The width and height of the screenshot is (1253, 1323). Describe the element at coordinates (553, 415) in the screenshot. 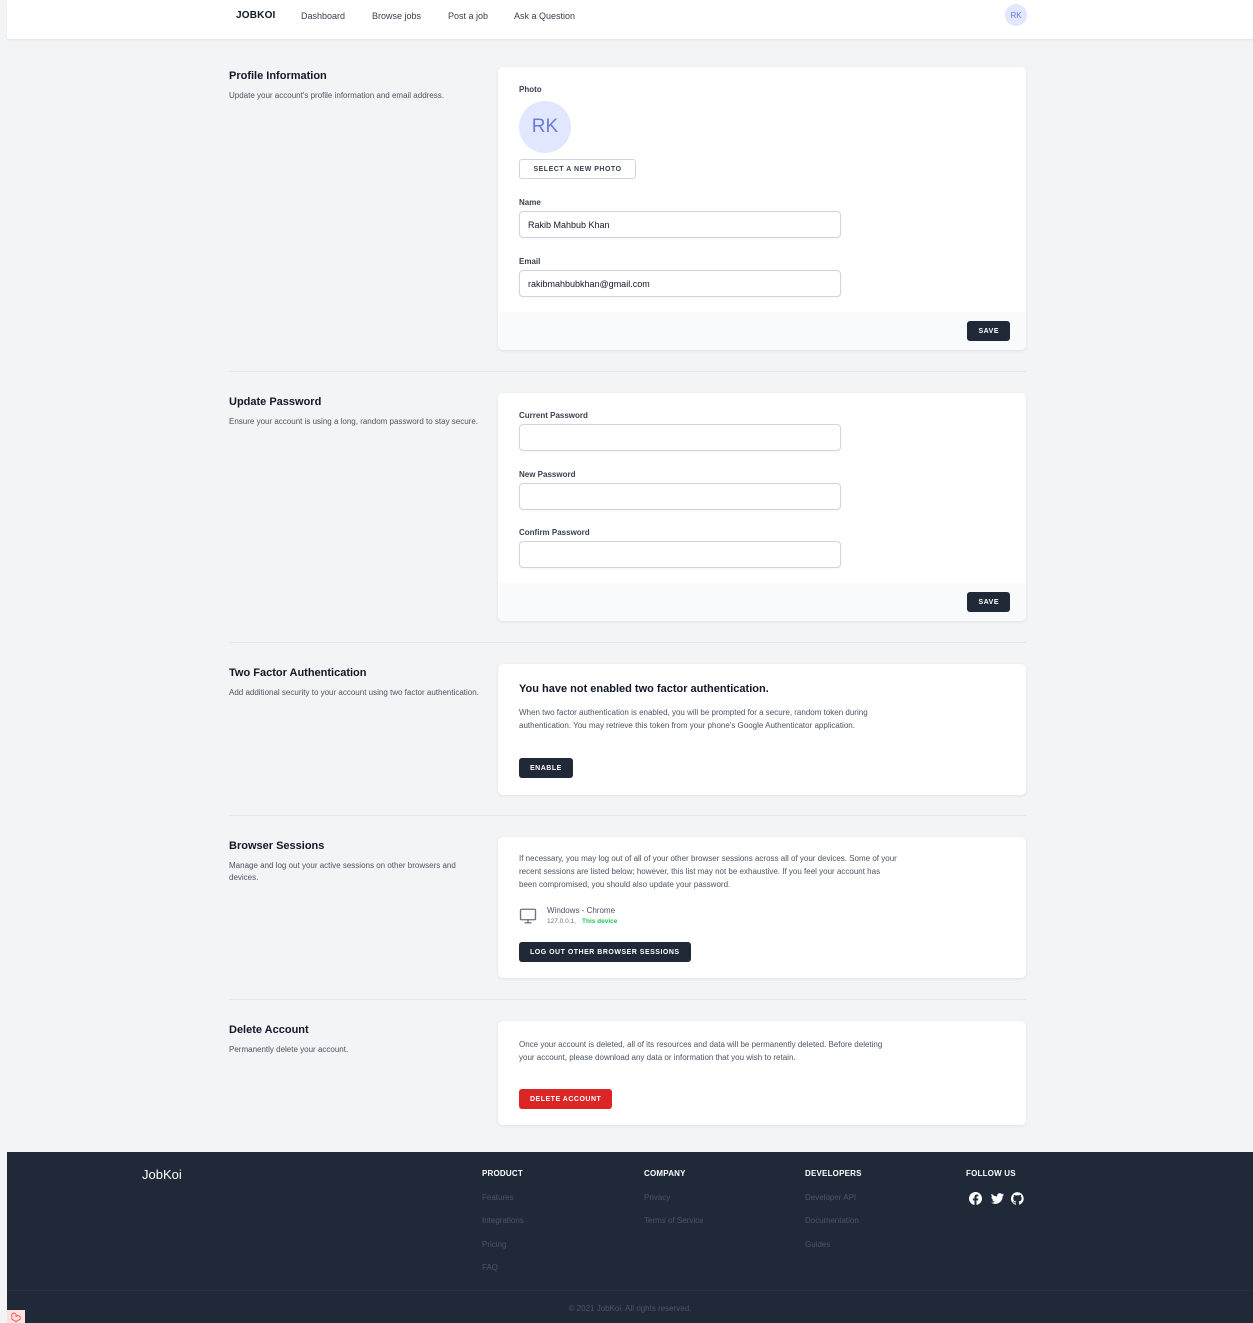

I see `current-password-label: Current Password` at that location.